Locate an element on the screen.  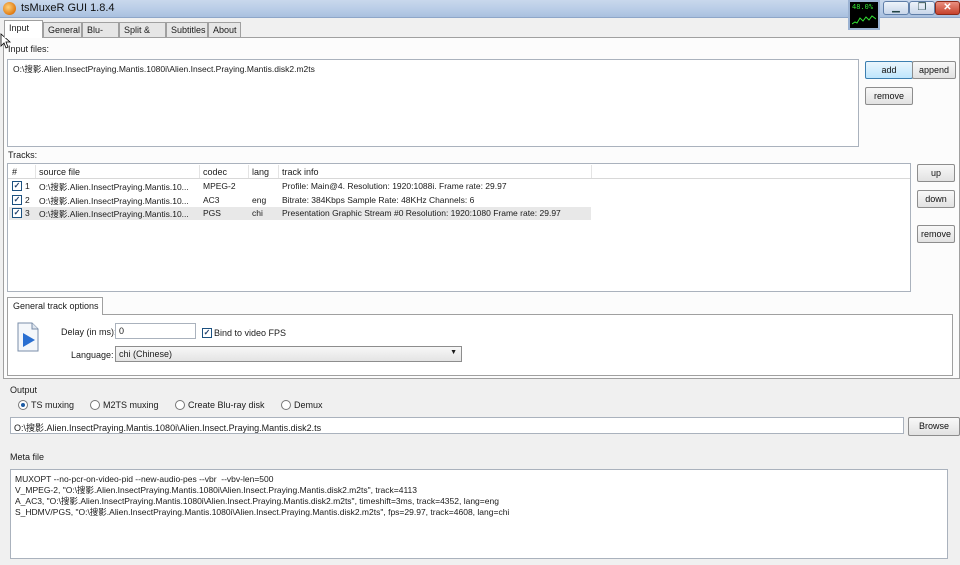
browse-button: Browse is located at coordinates (934, 426).